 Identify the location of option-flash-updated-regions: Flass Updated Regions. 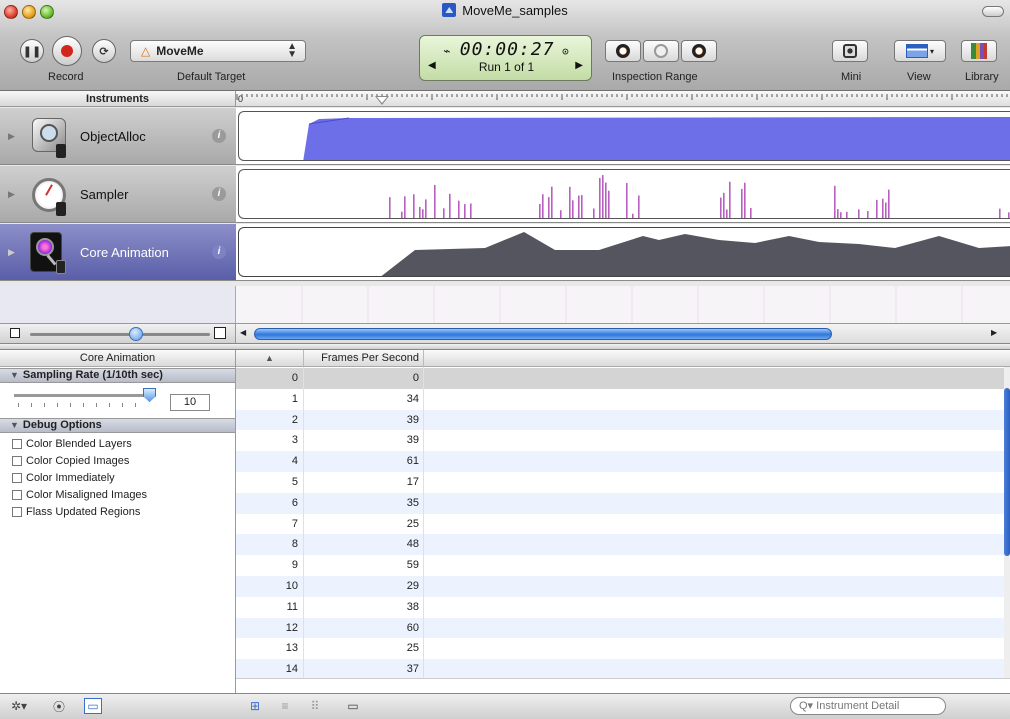
(76, 512).